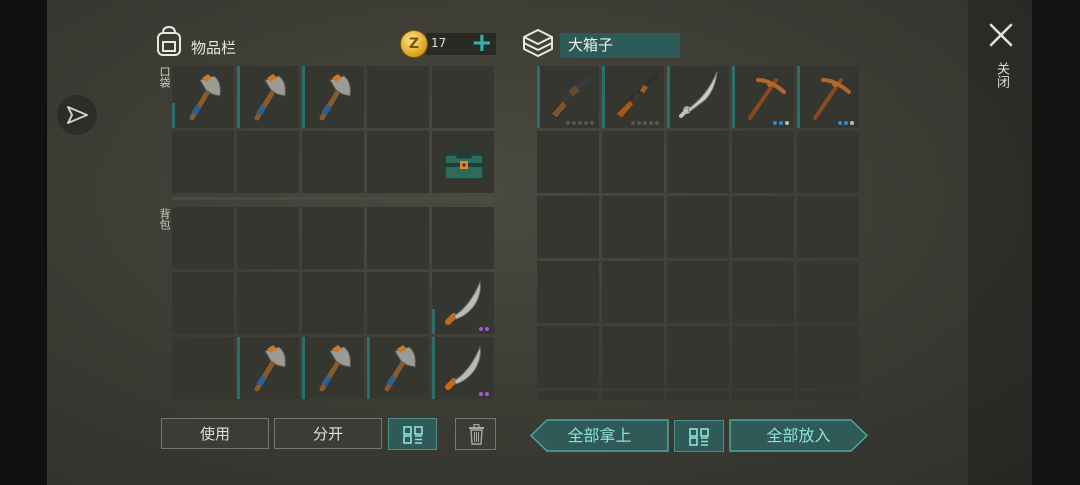  Describe the element at coordinates (334, 198) in the screenshot. I see `section-divider` at that location.